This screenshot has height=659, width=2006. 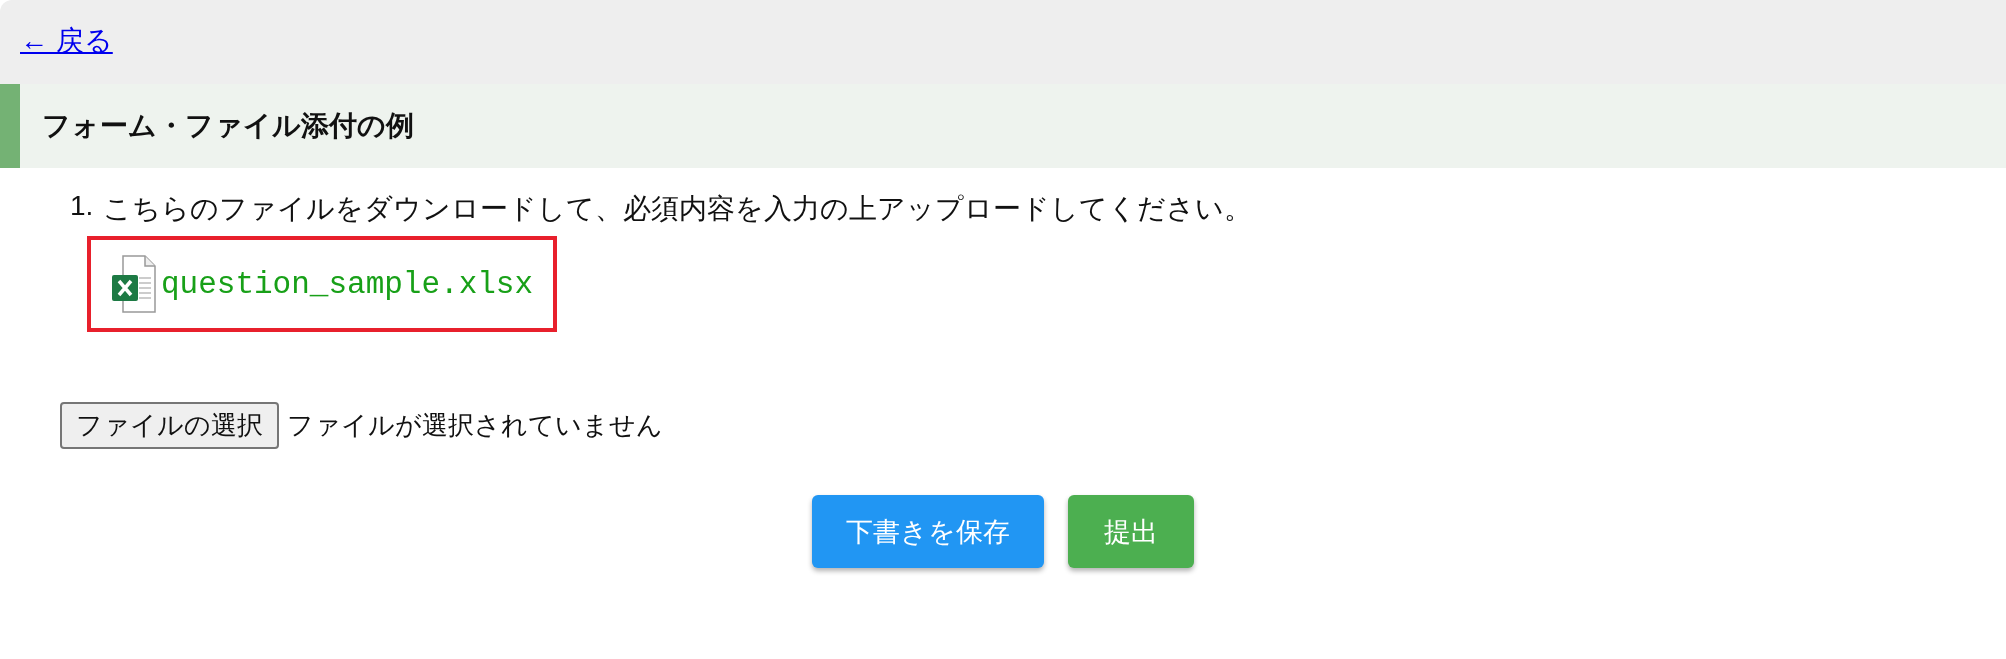 I want to click on file-status-text: ファイルが選択されていません, so click(x=475, y=425).